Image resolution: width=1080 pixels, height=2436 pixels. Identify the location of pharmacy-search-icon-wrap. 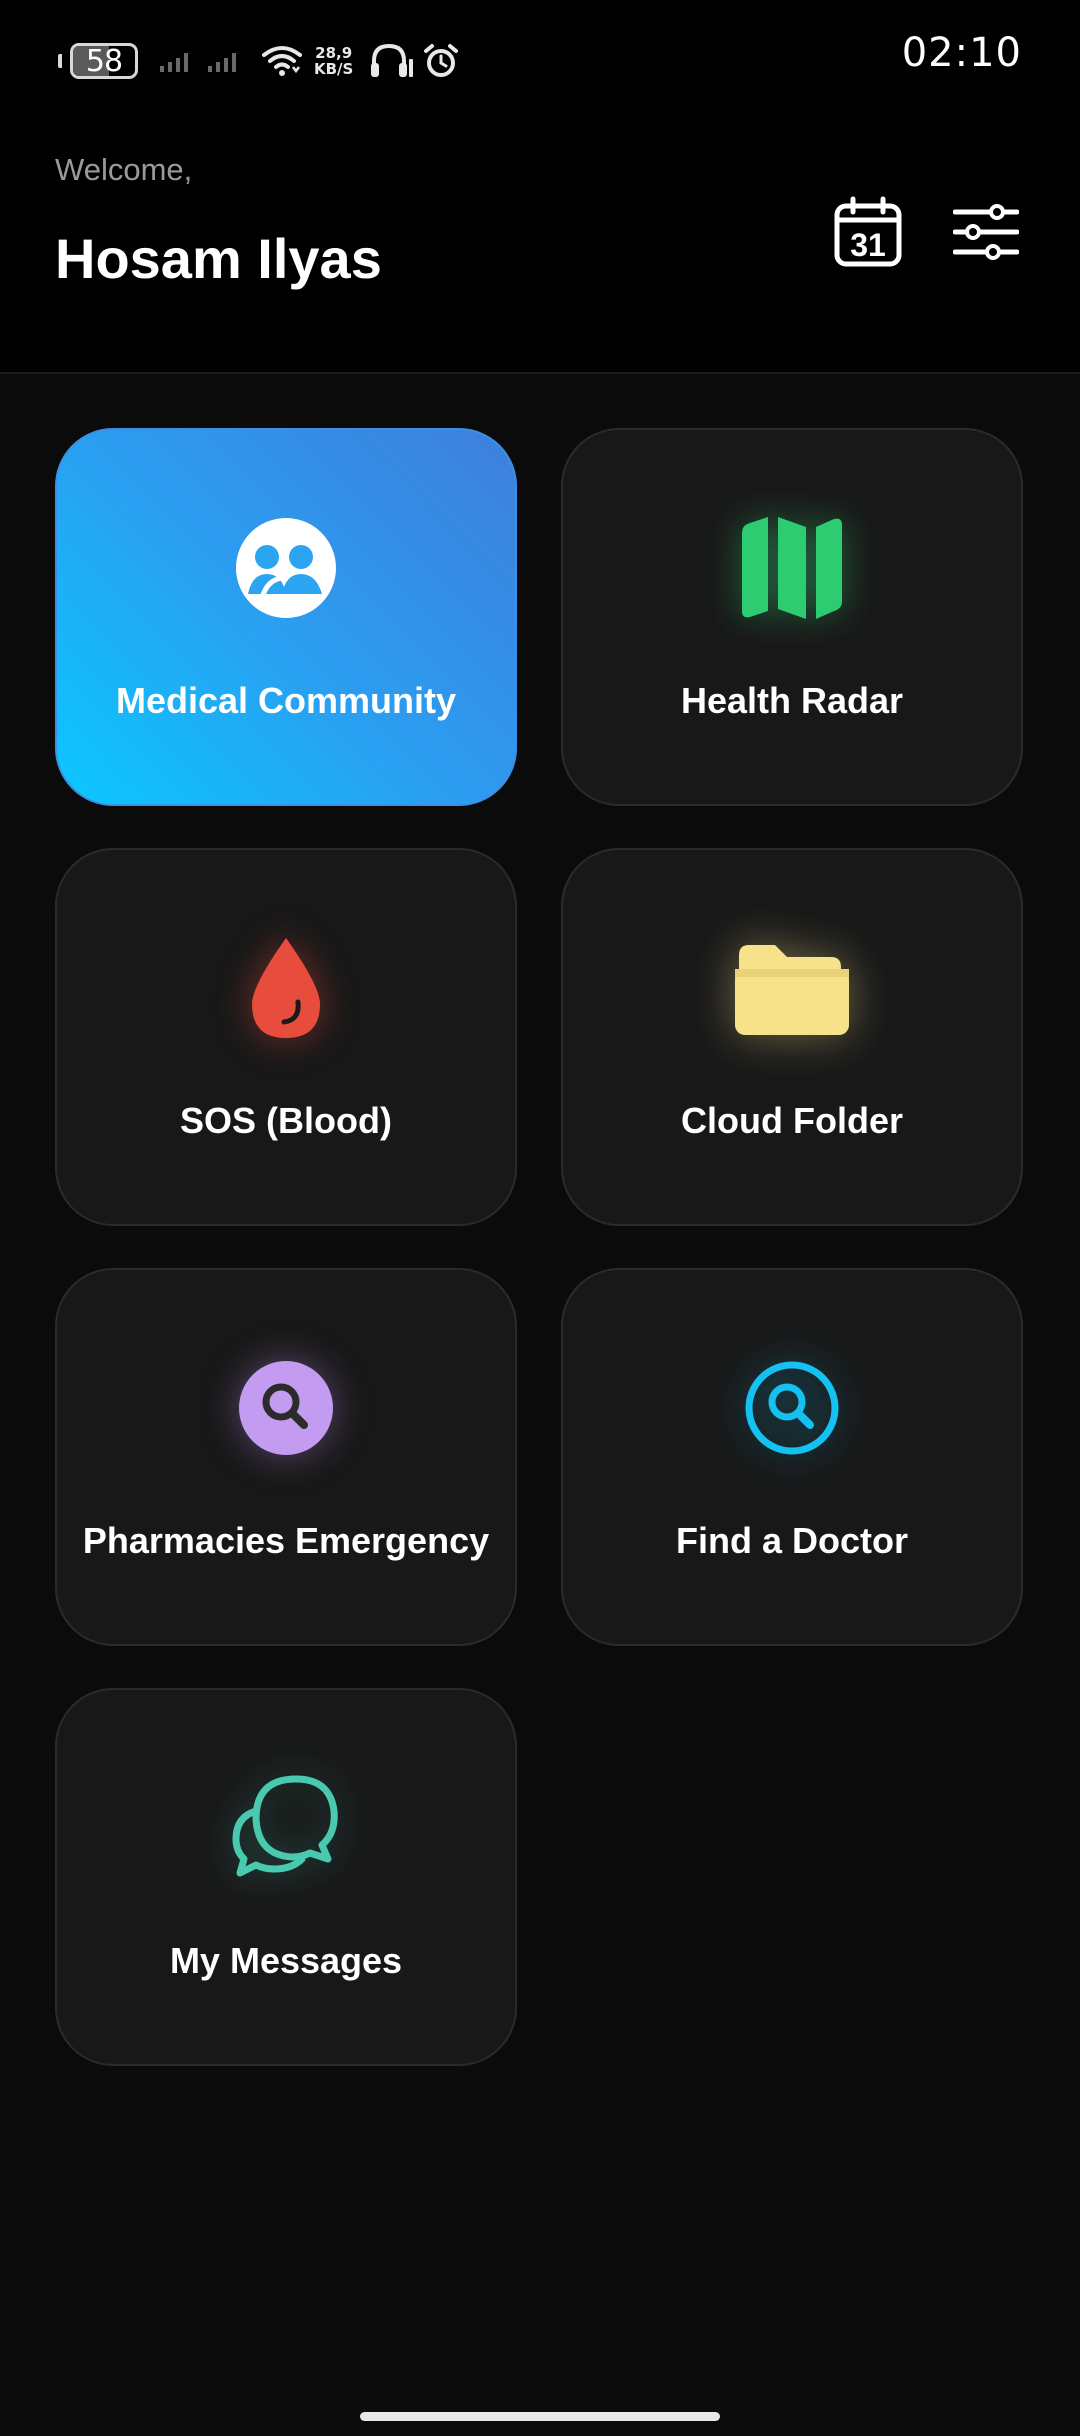
(286, 1408).